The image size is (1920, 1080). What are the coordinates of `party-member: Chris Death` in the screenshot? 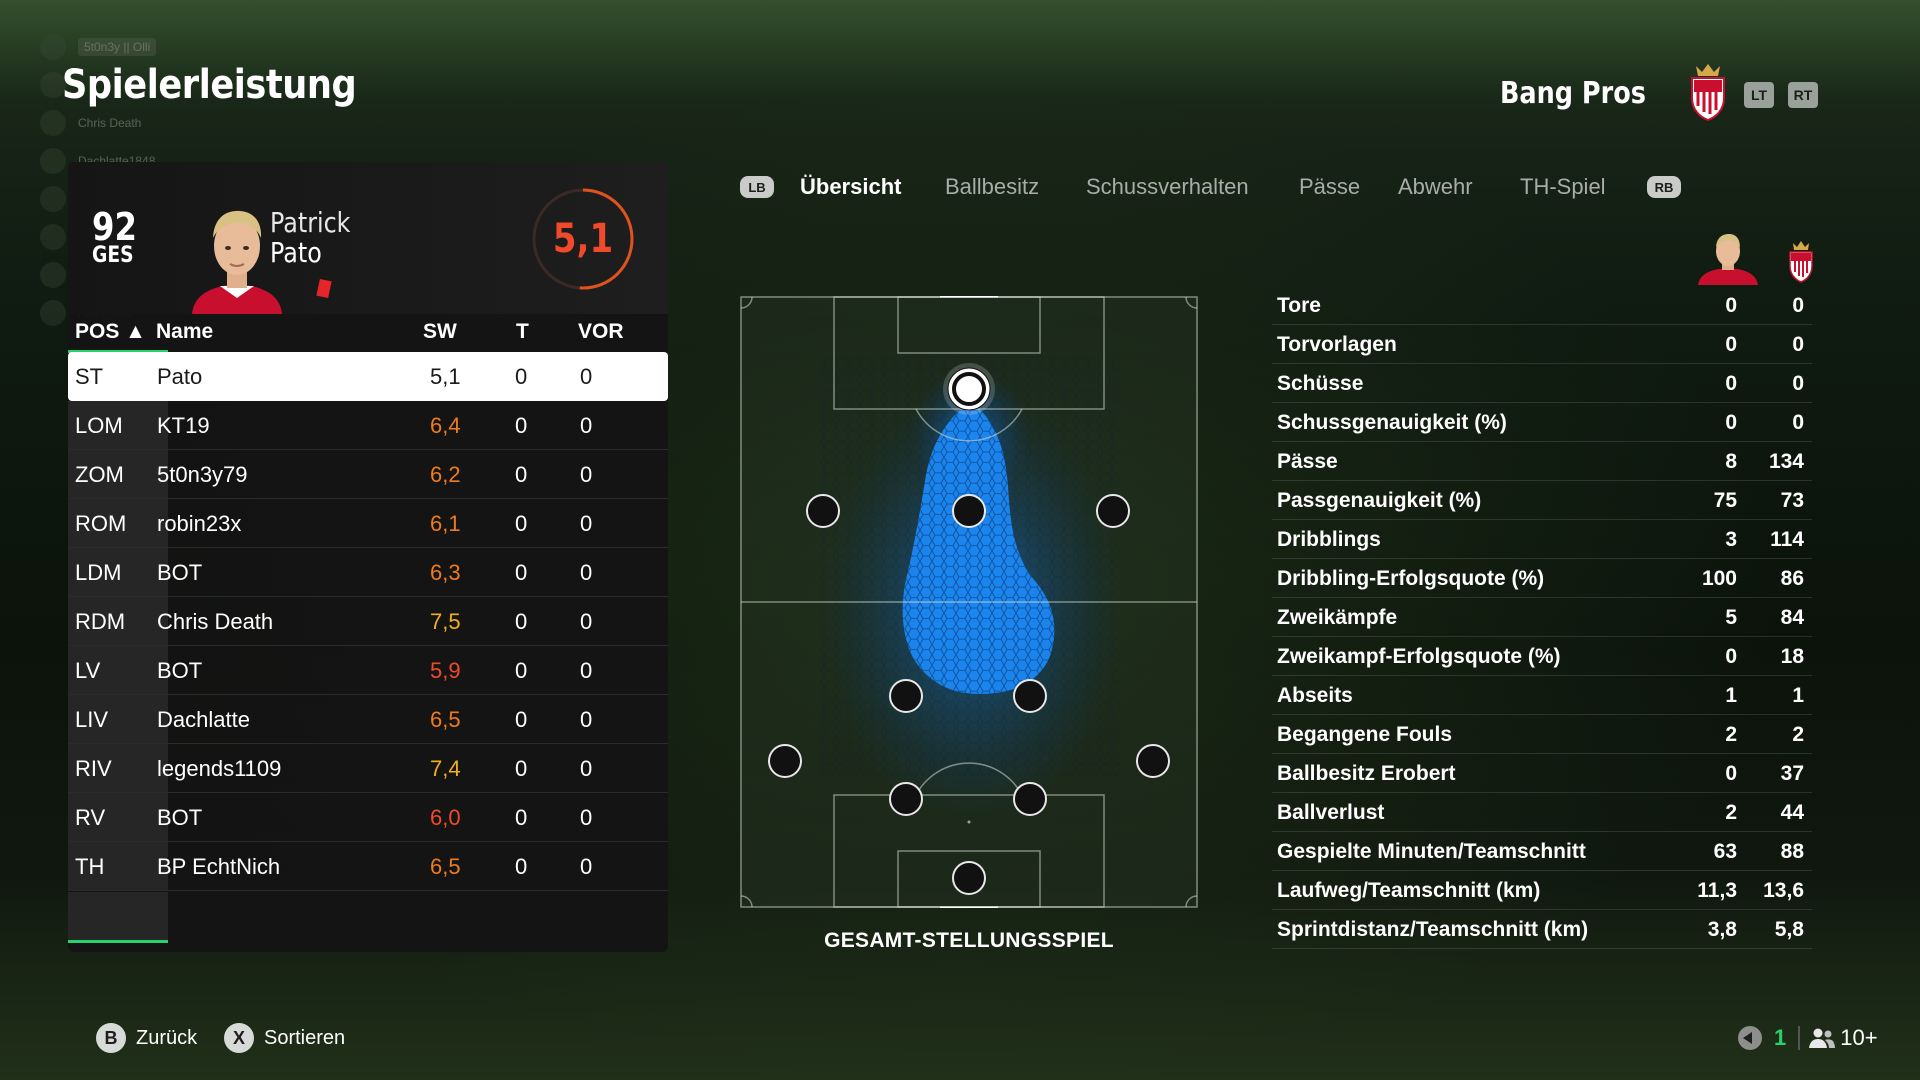 It's located at (98, 123).